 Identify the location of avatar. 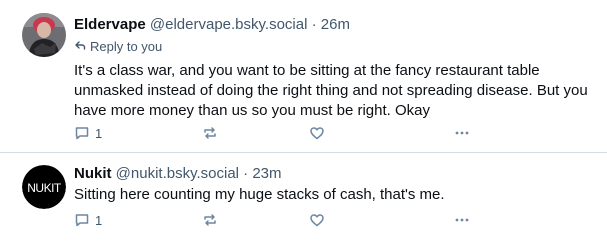
(44, 35).